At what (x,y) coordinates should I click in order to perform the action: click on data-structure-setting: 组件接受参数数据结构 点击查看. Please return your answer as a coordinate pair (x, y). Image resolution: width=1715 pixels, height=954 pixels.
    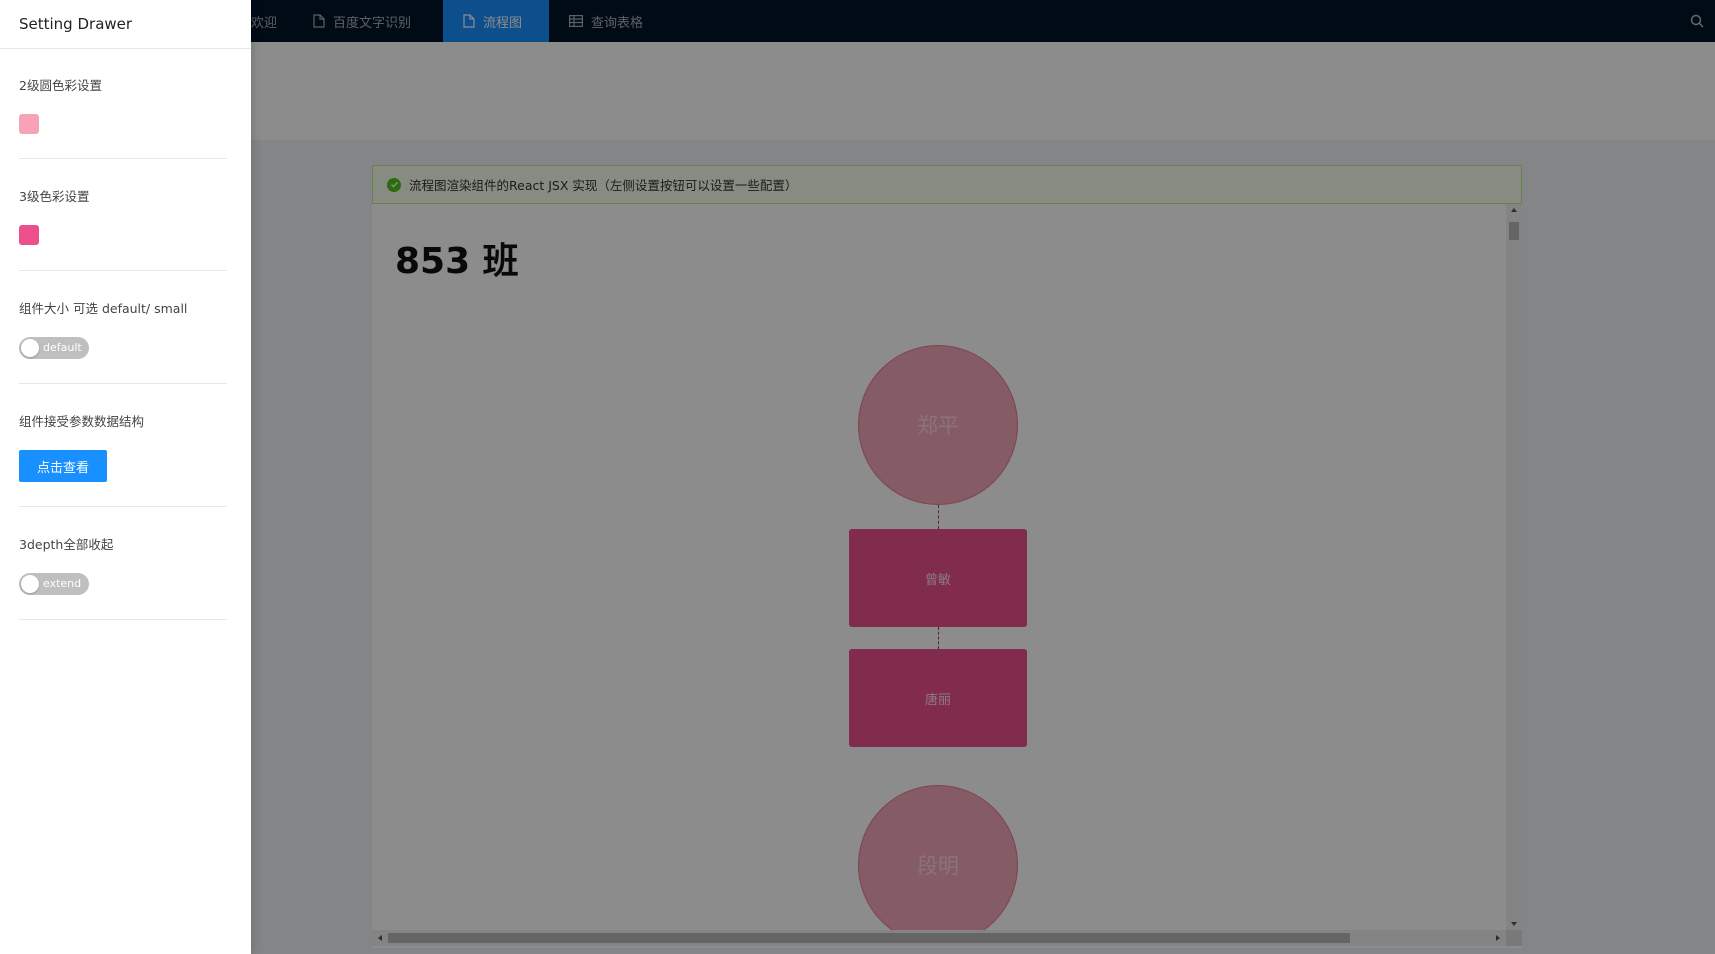
    Looking at the image, I should click on (123, 459).